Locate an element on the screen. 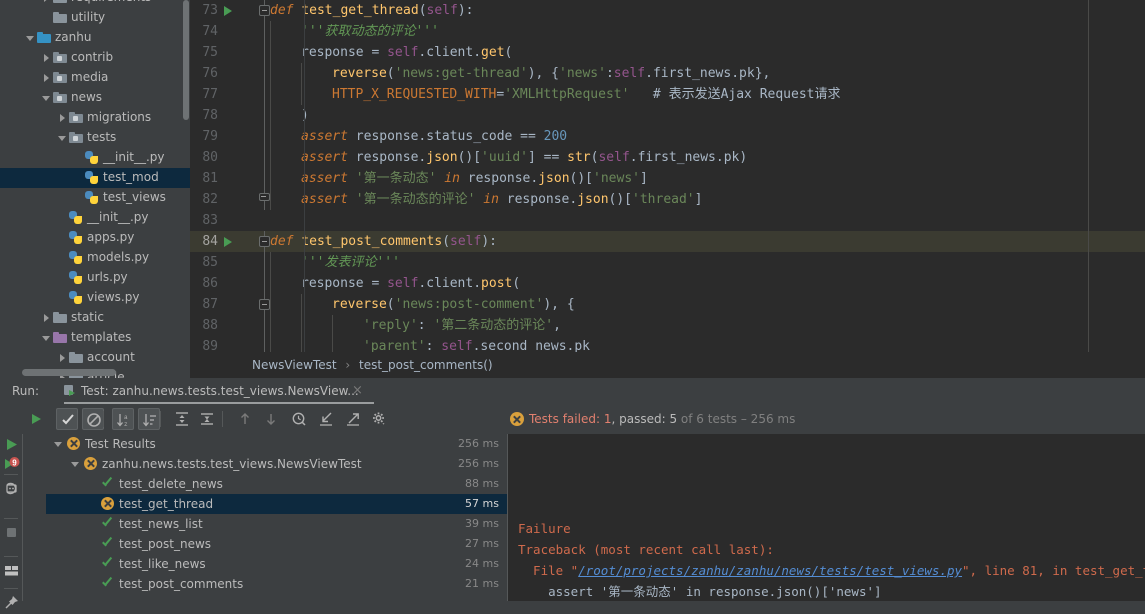  sort-alphabetically-toggle: az is located at coordinates (123, 419).